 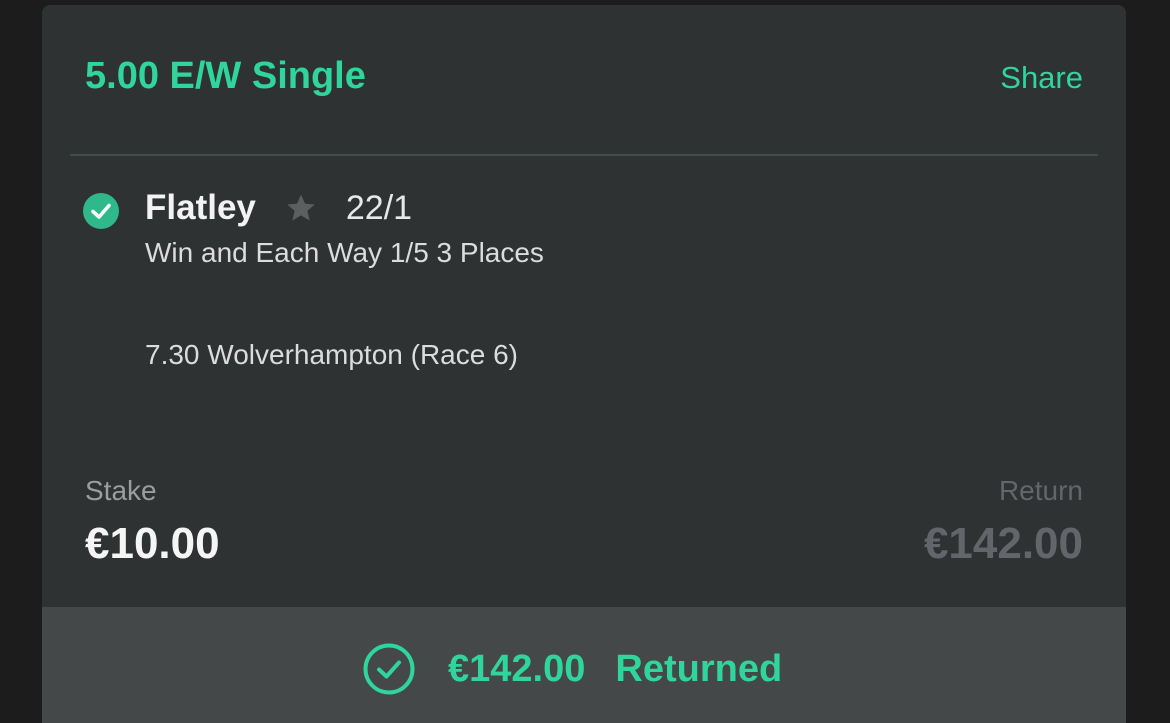 I want to click on returned-banner: €142.00 Returned, so click(x=584, y=665).